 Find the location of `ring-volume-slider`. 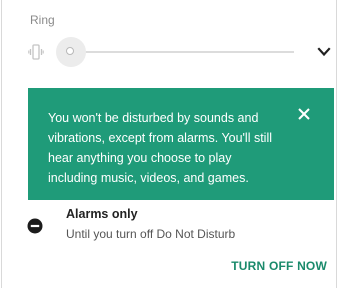

ring-volume-slider is located at coordinates (175, 52).